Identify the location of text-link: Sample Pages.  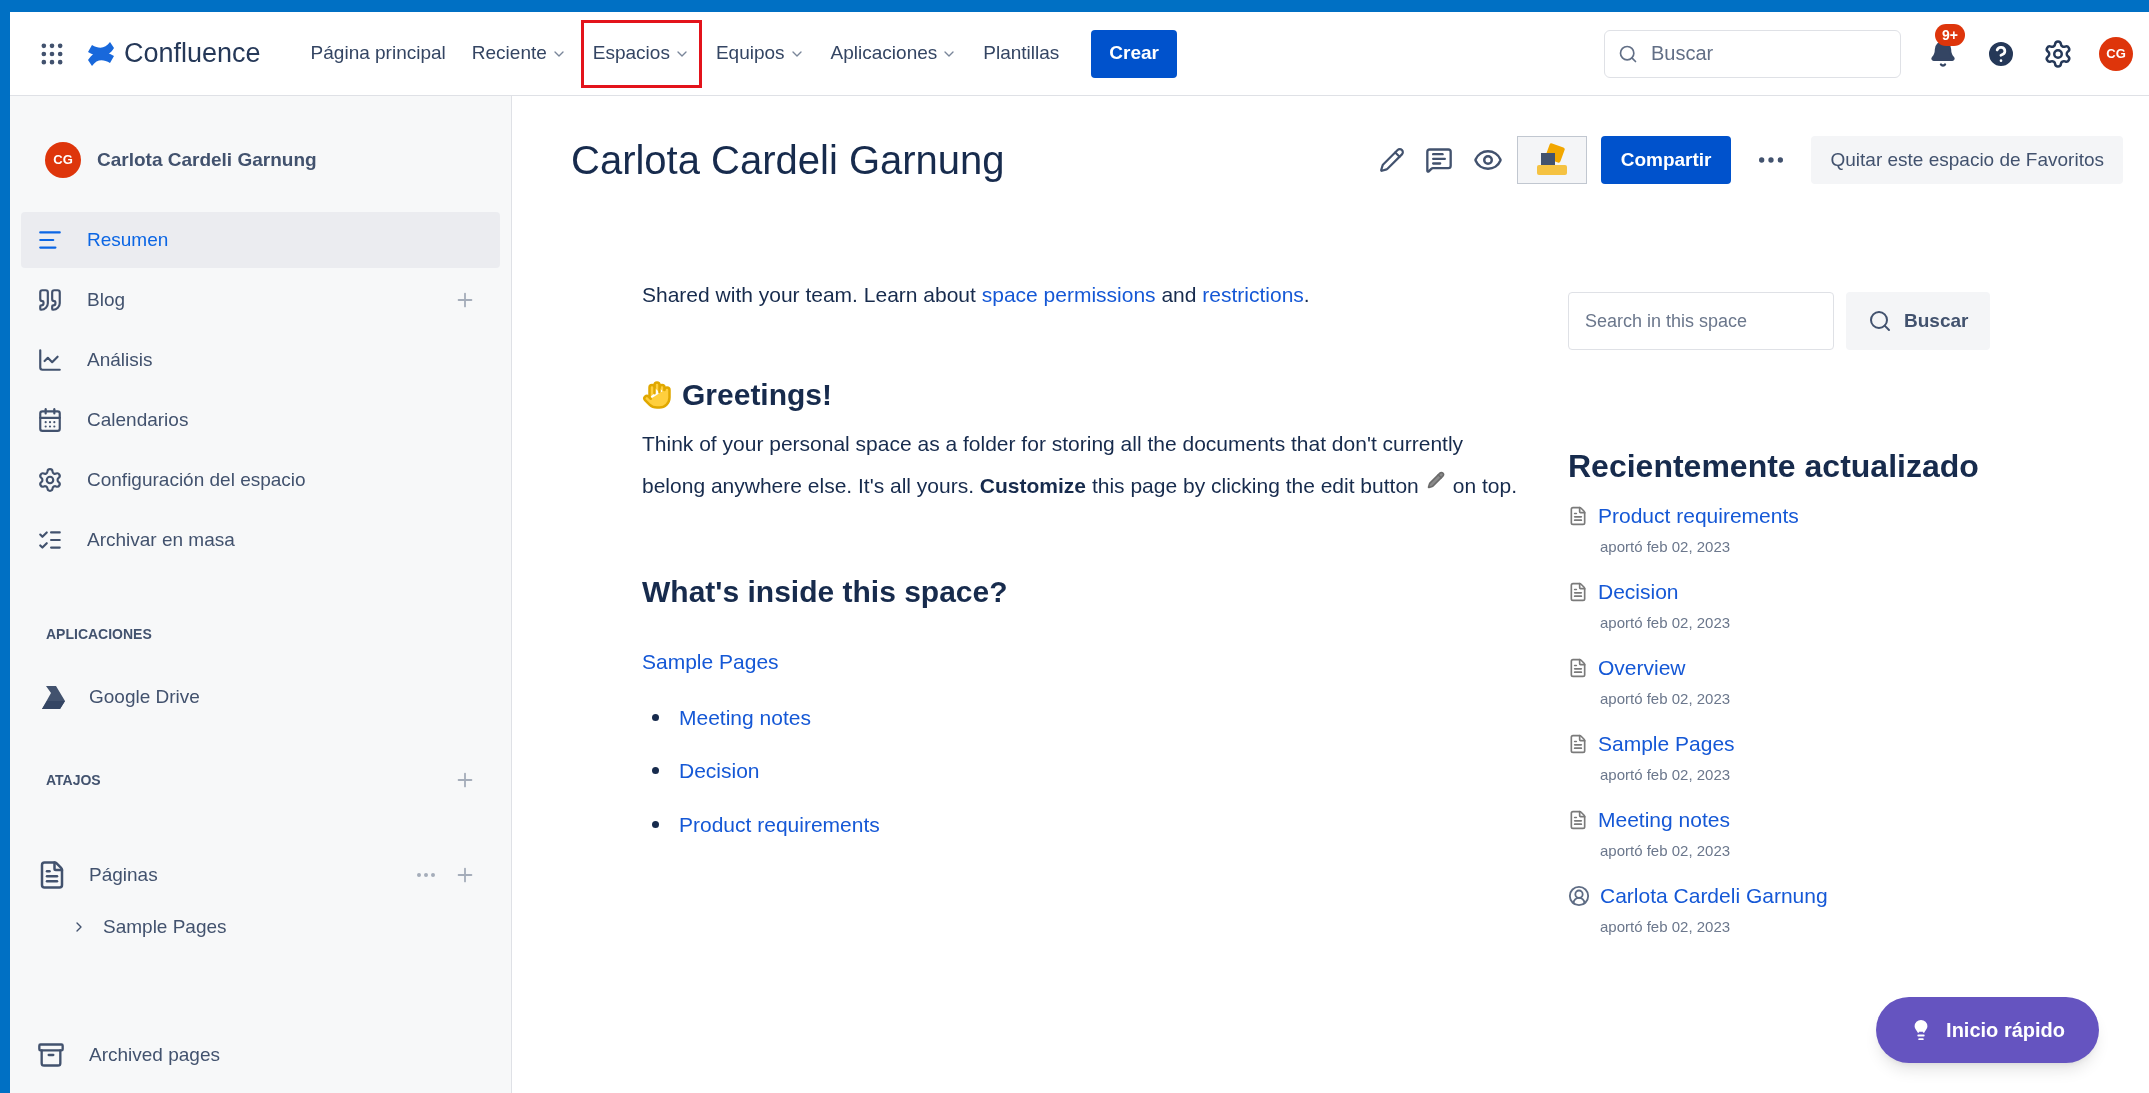
(710, 662).